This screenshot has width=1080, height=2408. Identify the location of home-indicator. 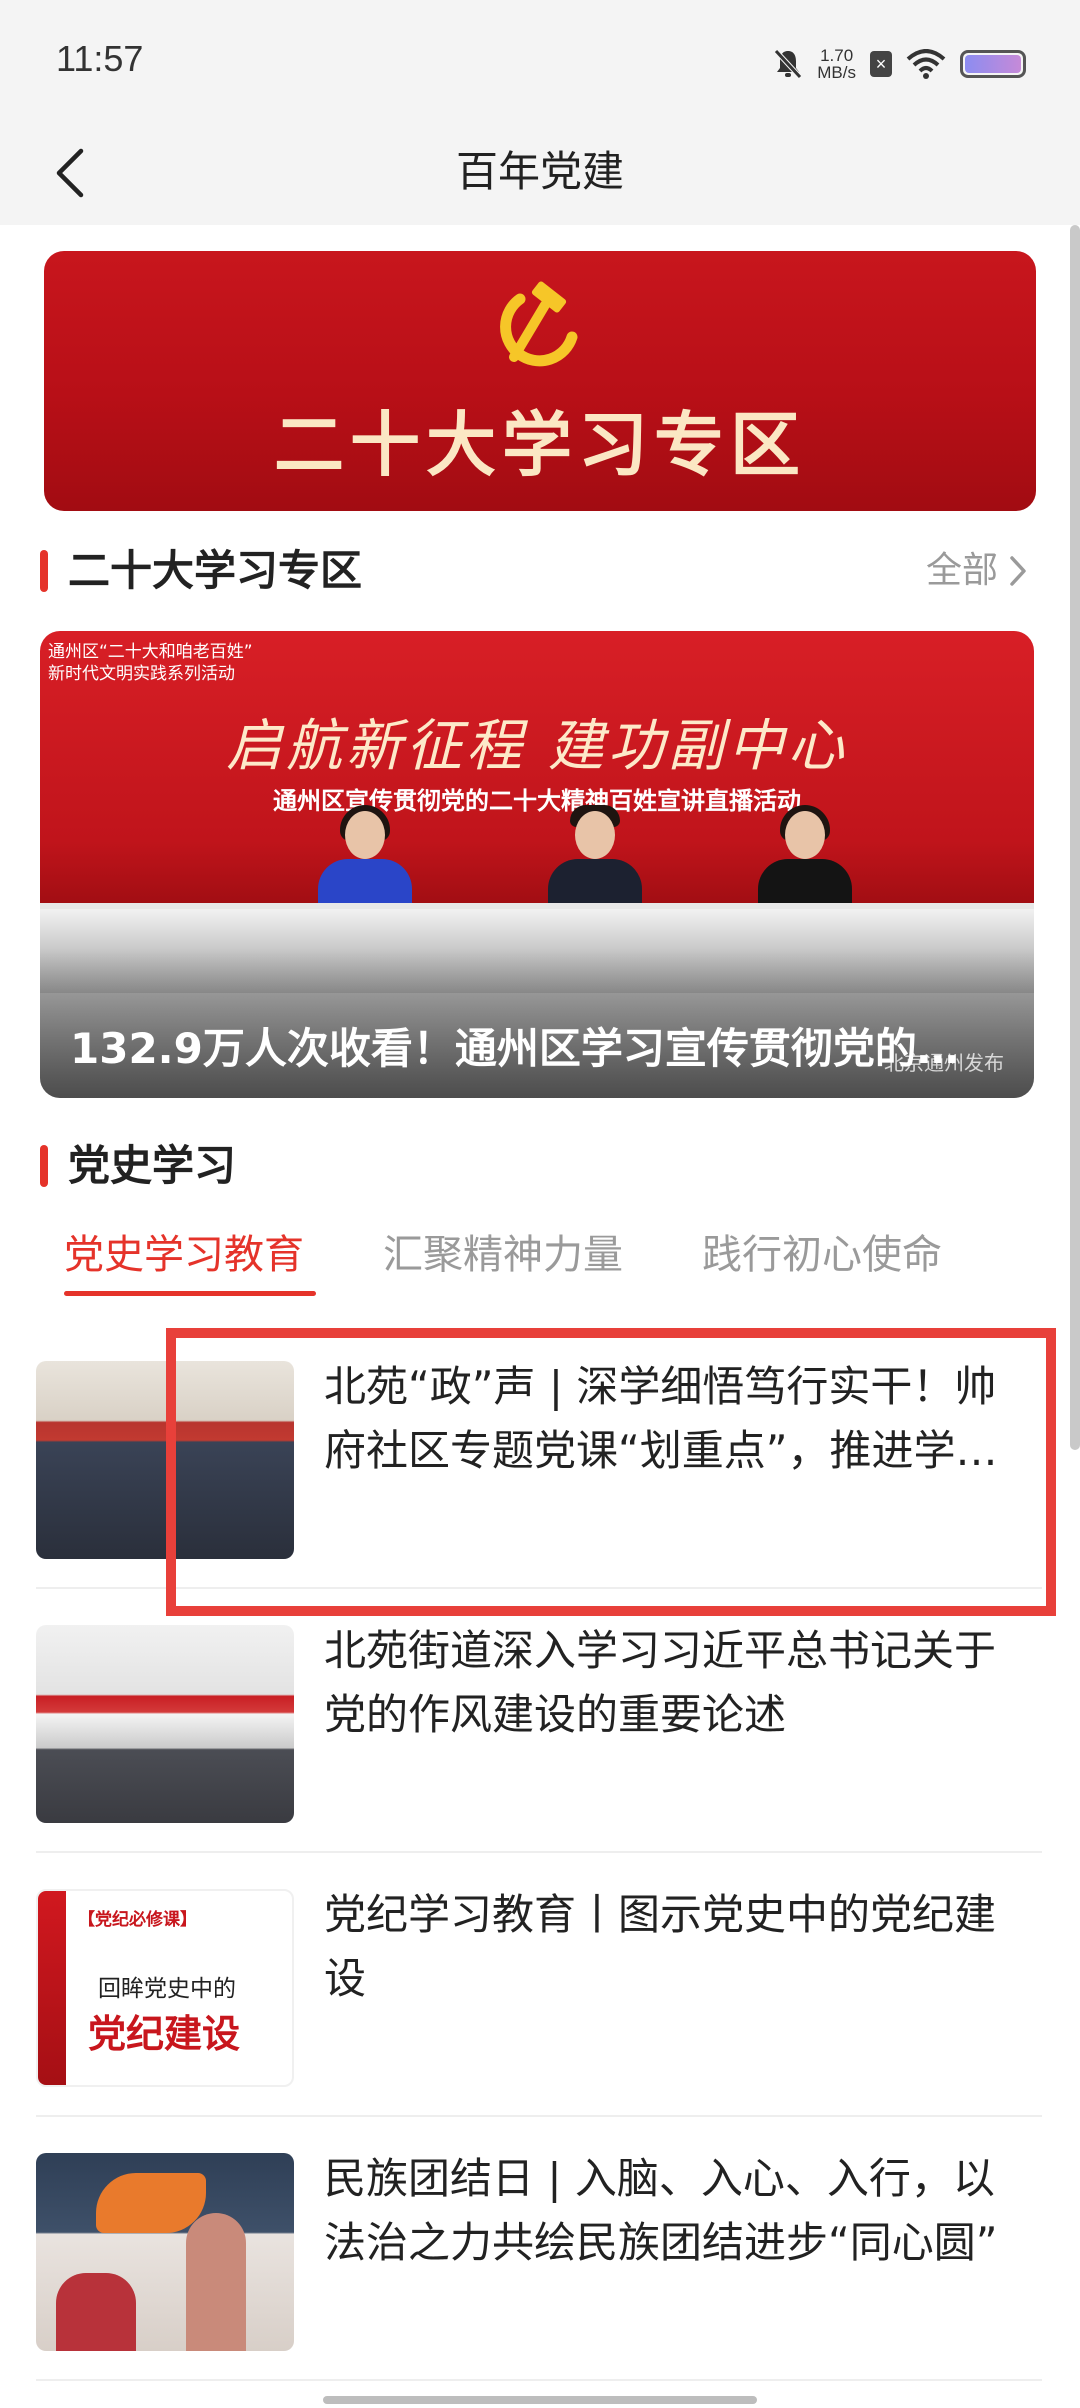
(540, 2400).